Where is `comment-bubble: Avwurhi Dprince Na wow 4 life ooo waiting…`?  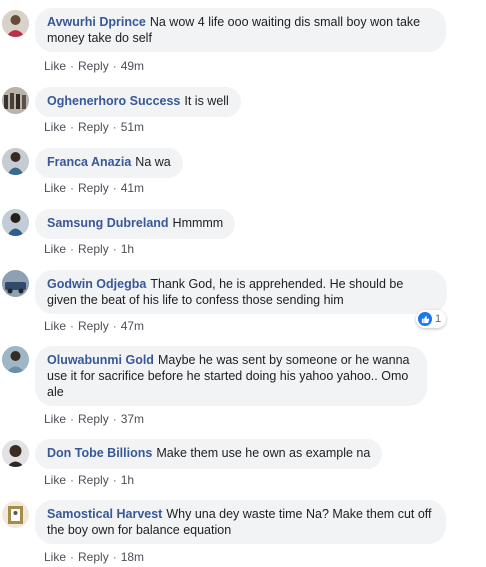 comment-bubble: Avwurhi Dprince Na wow 4 life ooo waiting… is located at coordinates (240, 30).